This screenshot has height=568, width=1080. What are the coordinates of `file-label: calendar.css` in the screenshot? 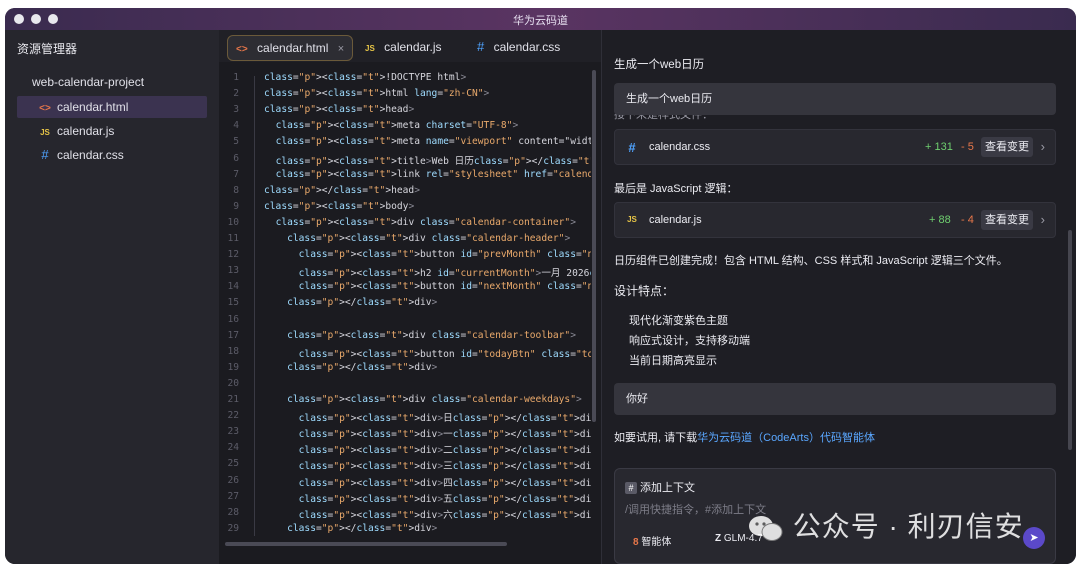 It's located at (90, 155).